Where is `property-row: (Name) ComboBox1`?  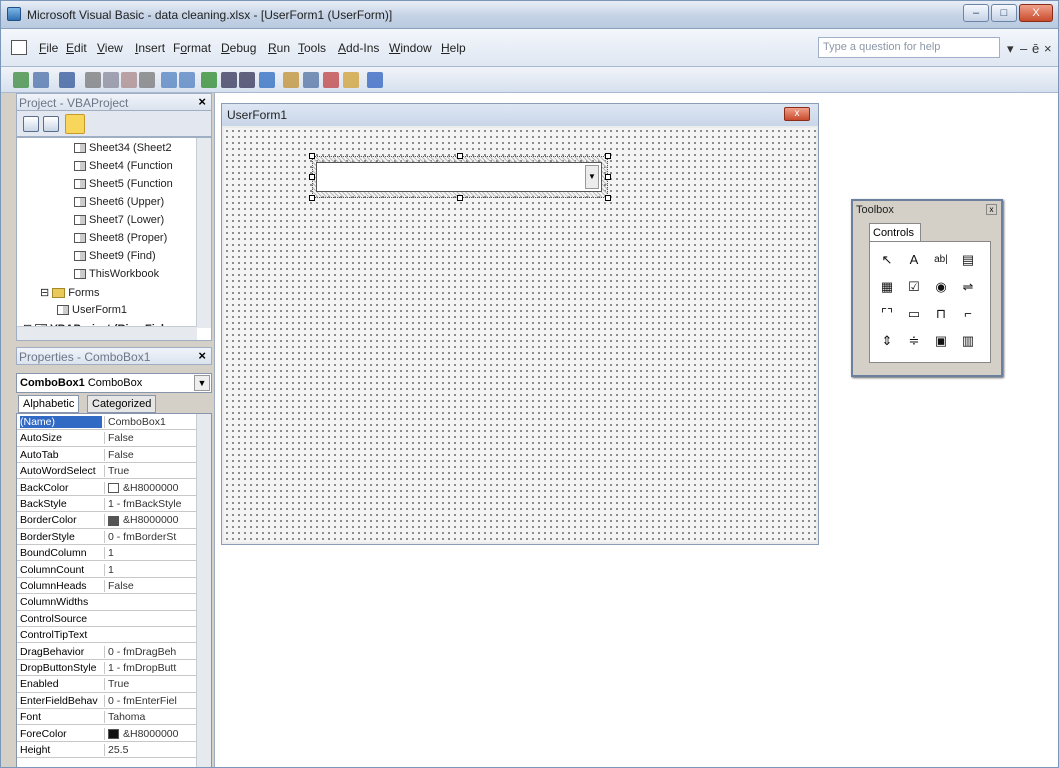
property-row: (Name) ComboBox1 is located at coordinates (107, 422).